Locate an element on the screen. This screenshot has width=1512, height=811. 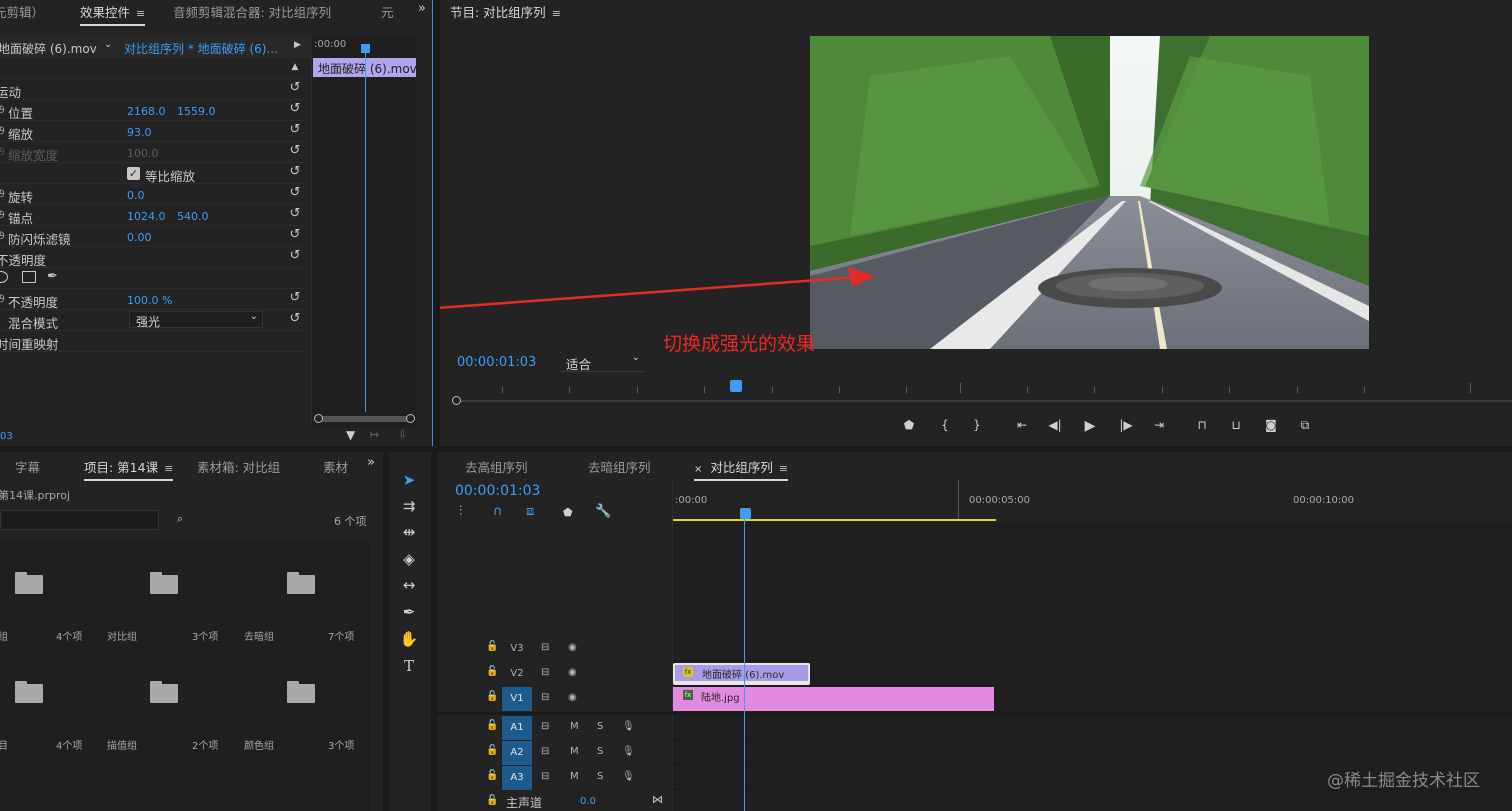
close-icon: × is located at coordinates (698, 469).